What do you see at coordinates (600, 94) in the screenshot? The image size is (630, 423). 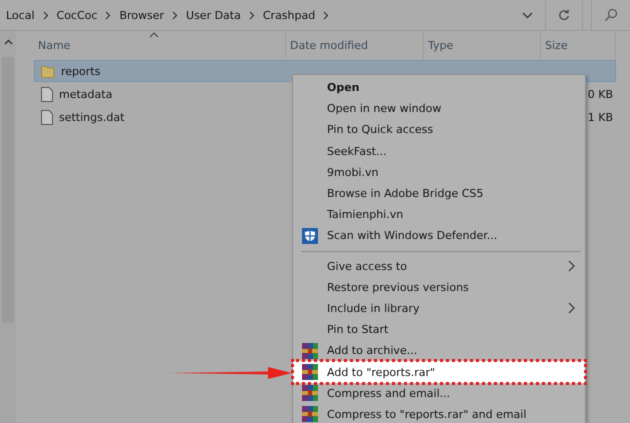 I see `file-size: 0 KB` at bounding box center [600, 94].